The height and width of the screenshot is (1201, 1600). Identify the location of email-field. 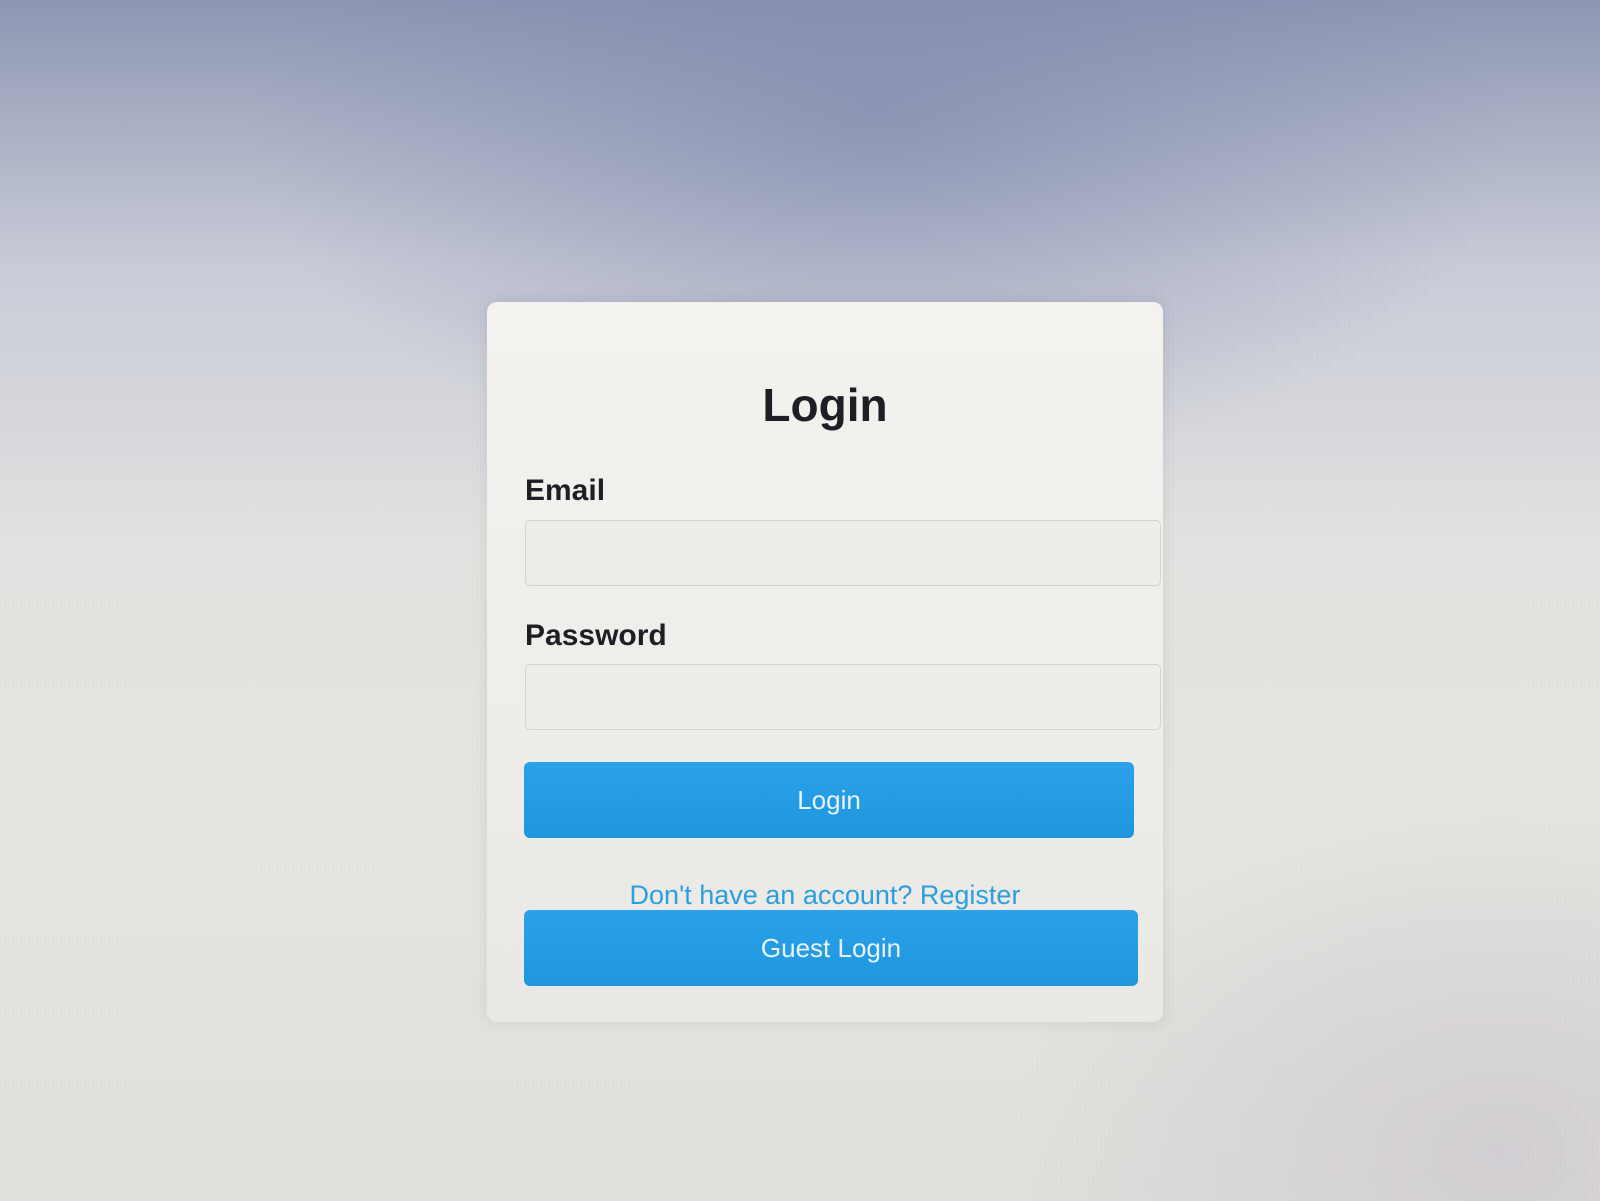
(843, 553).